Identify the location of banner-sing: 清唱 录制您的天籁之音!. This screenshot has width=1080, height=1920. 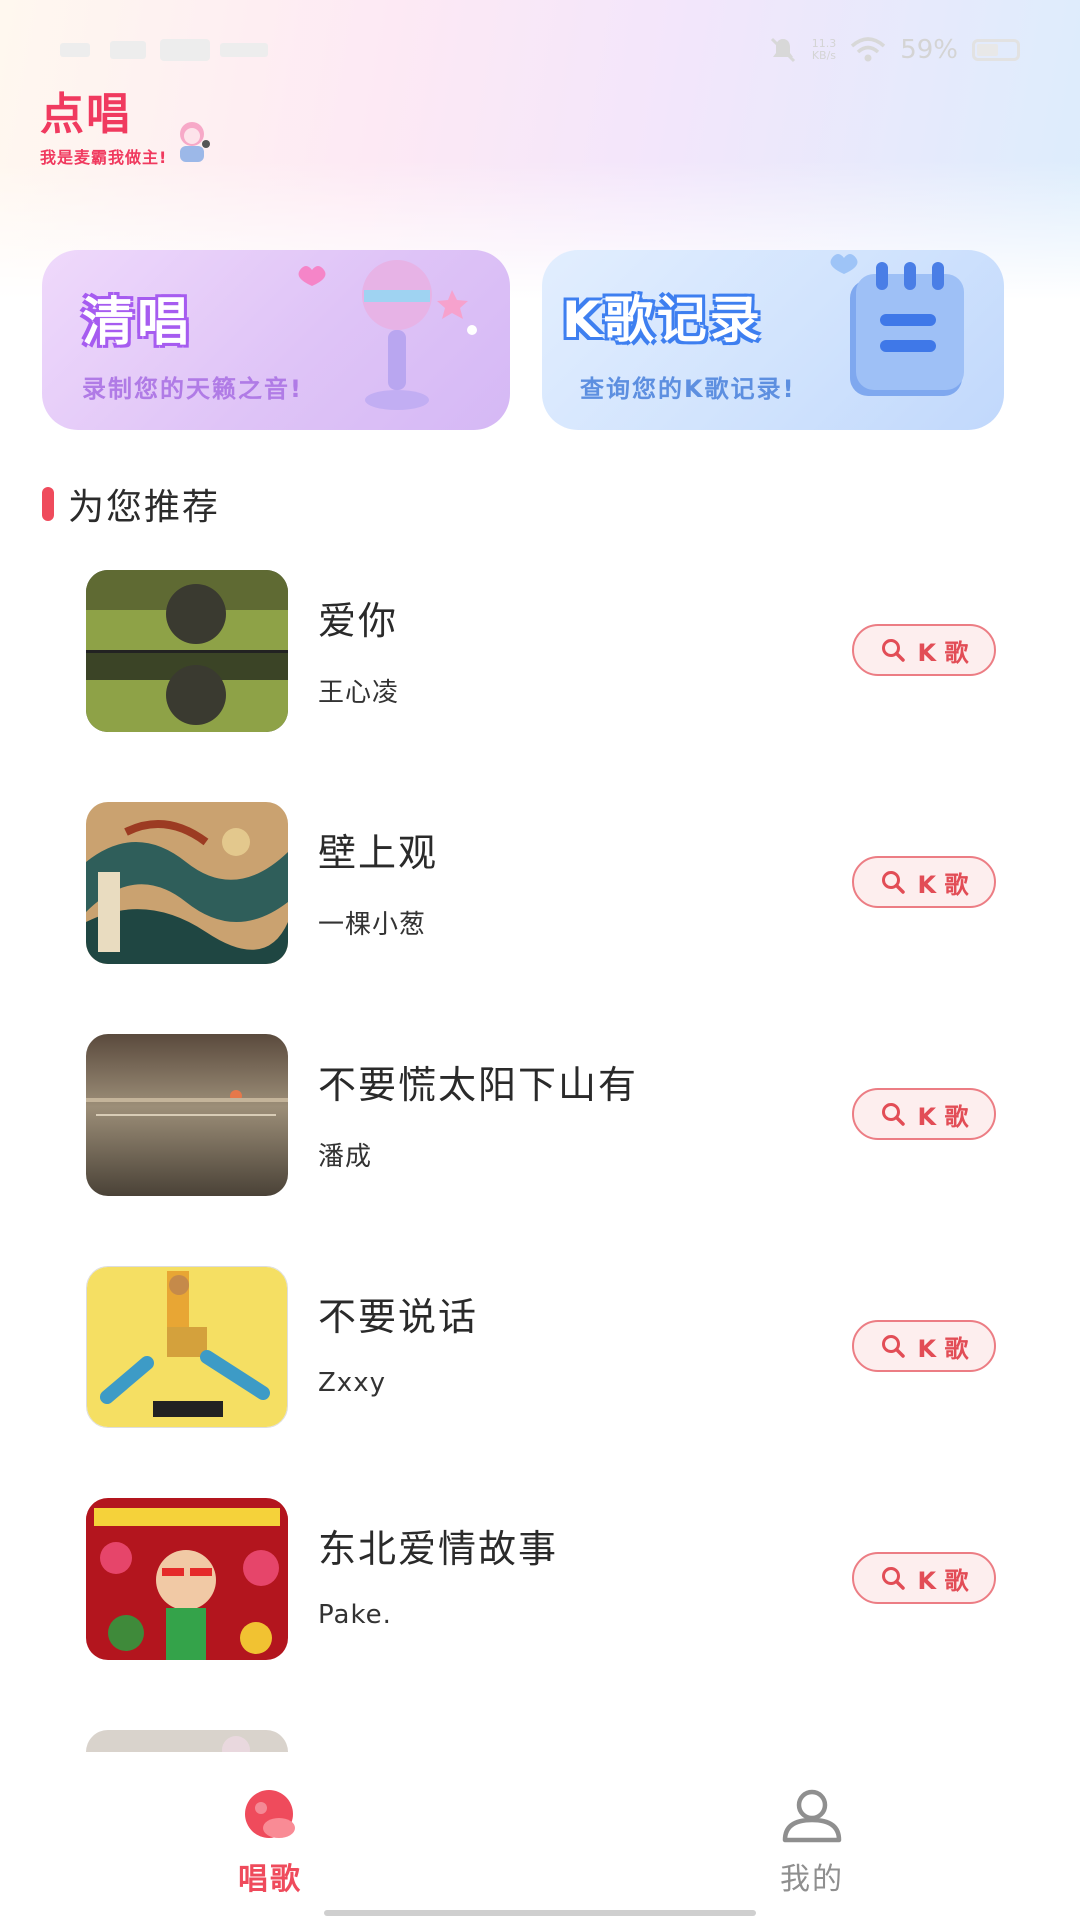
(276, 340).